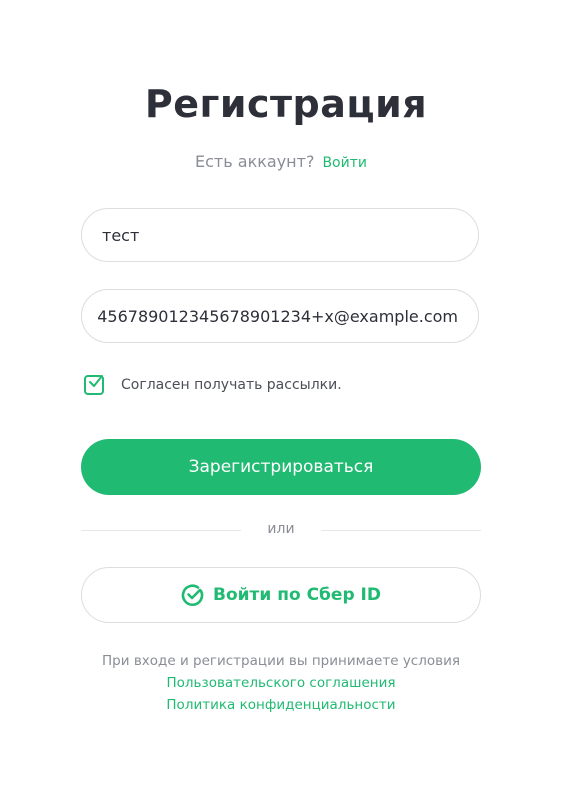 The height and width of the screenshot is (803, 572). Describe the element at coordinates (231, 385) in the screenshot. I see `newsletter-label: Согласен получать рассылки.` at that location.